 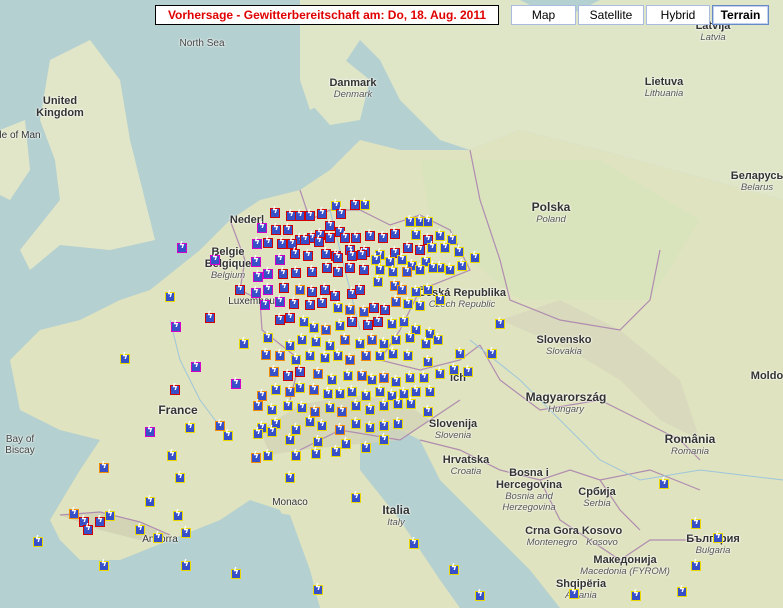 What do you see at coordinates (678, 15) in the screenshot?
I see `map-type-hybrid-button: Hybrid` at bounding box center [678, 15].